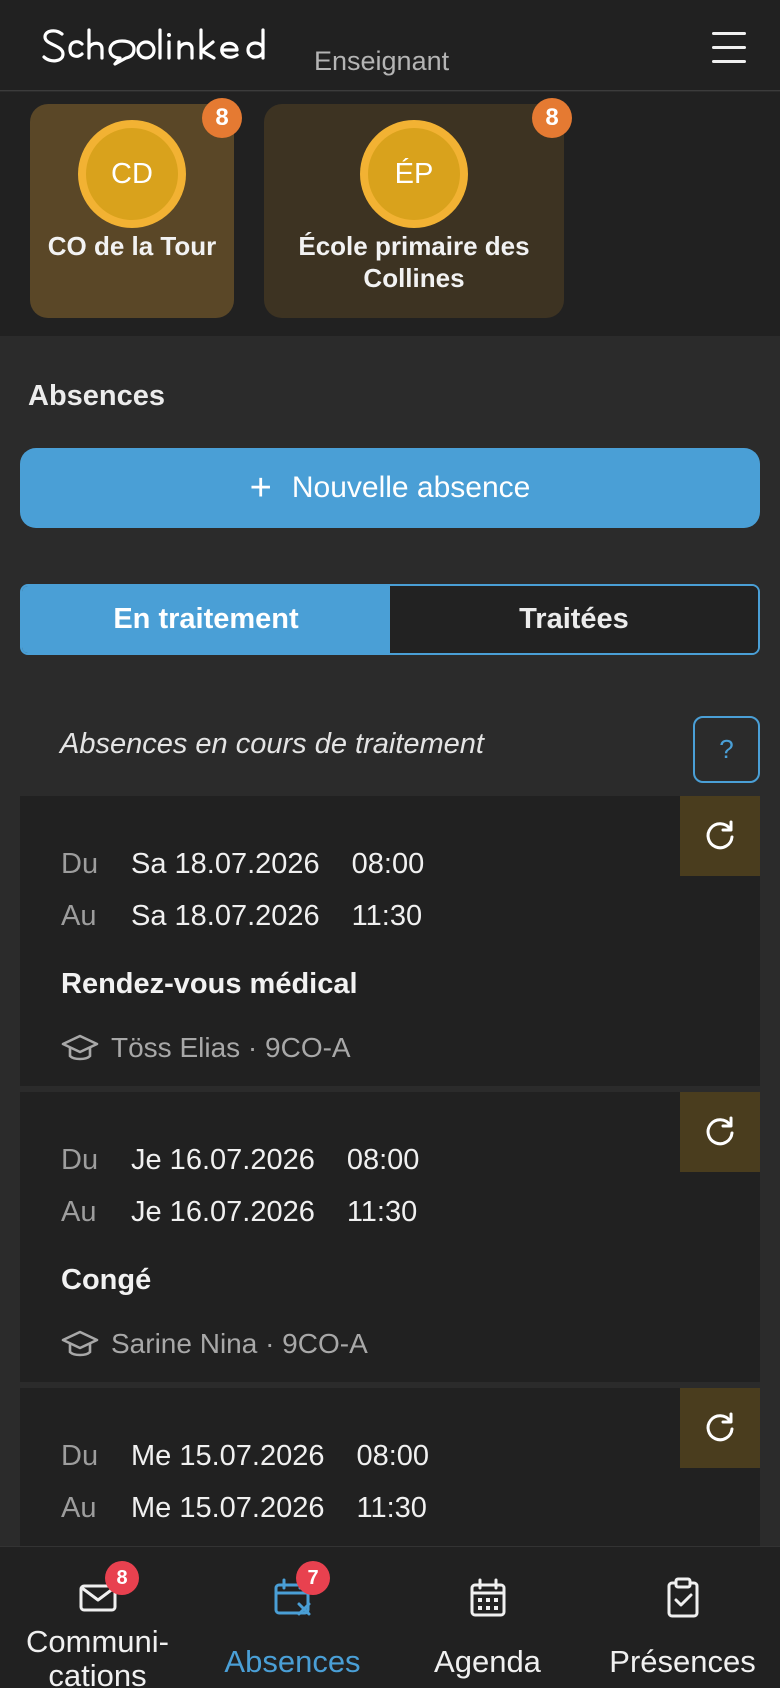 This screenshot has height=1688, width=780. I want to click on school-avatar: CD, so click(132, 174).